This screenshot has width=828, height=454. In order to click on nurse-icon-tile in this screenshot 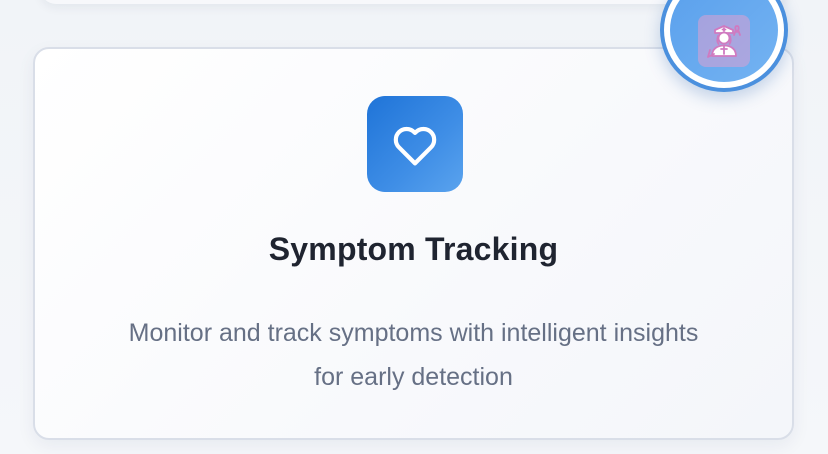, I will do `click(724, 41)`.